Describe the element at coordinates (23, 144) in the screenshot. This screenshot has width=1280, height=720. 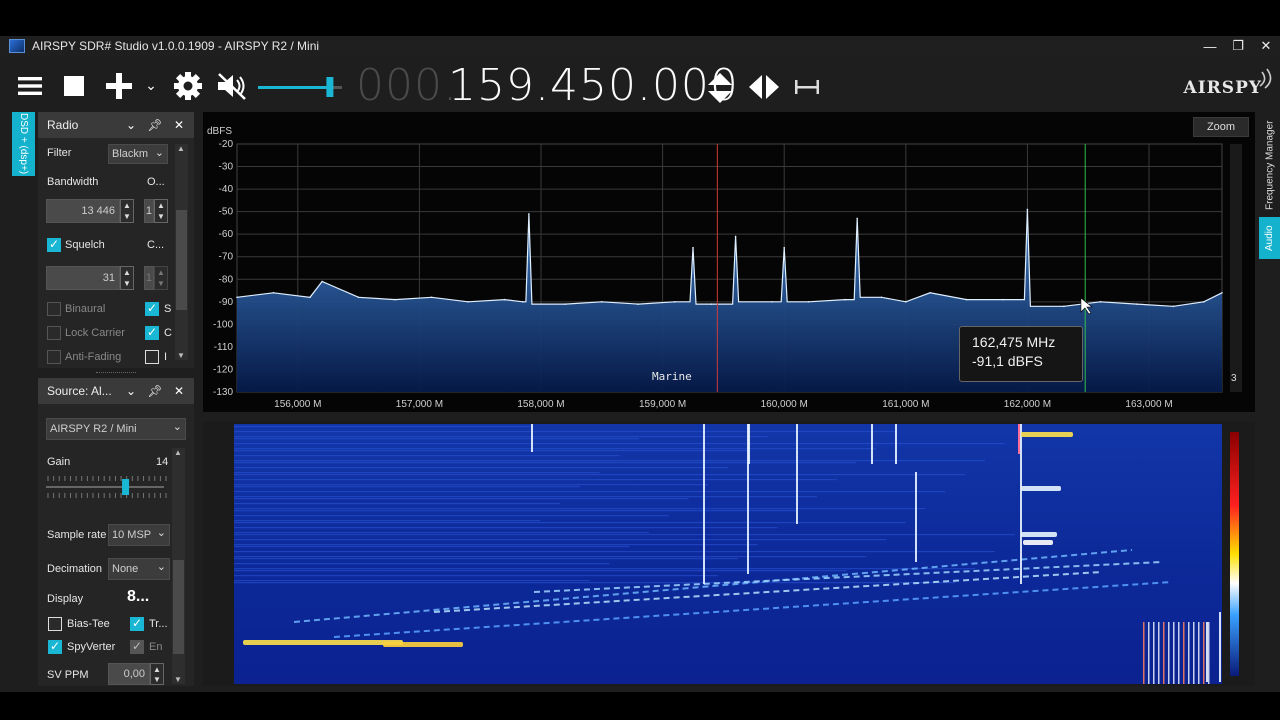
I see `tab-dsd-plugin: DSD + (dsp+)` at that location.